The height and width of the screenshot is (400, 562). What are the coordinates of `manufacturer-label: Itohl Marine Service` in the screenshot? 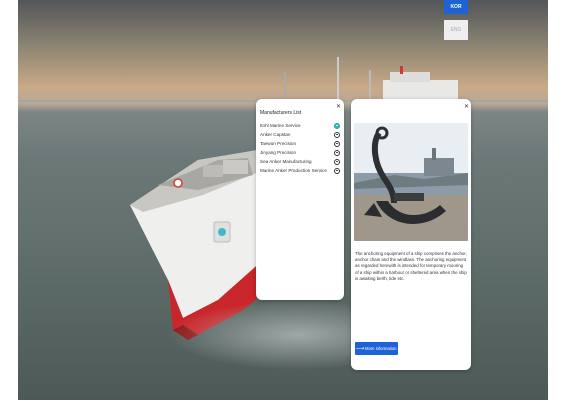 It's located at (280, 125).